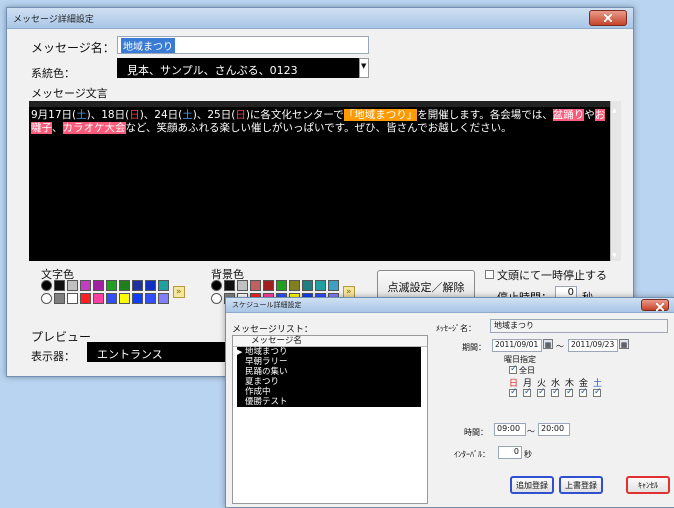 This screenshot has height=508, width=674. Describe the element at coordinates (527, 370) in the screenshot. I see `all-days-label: 全日` at that location.